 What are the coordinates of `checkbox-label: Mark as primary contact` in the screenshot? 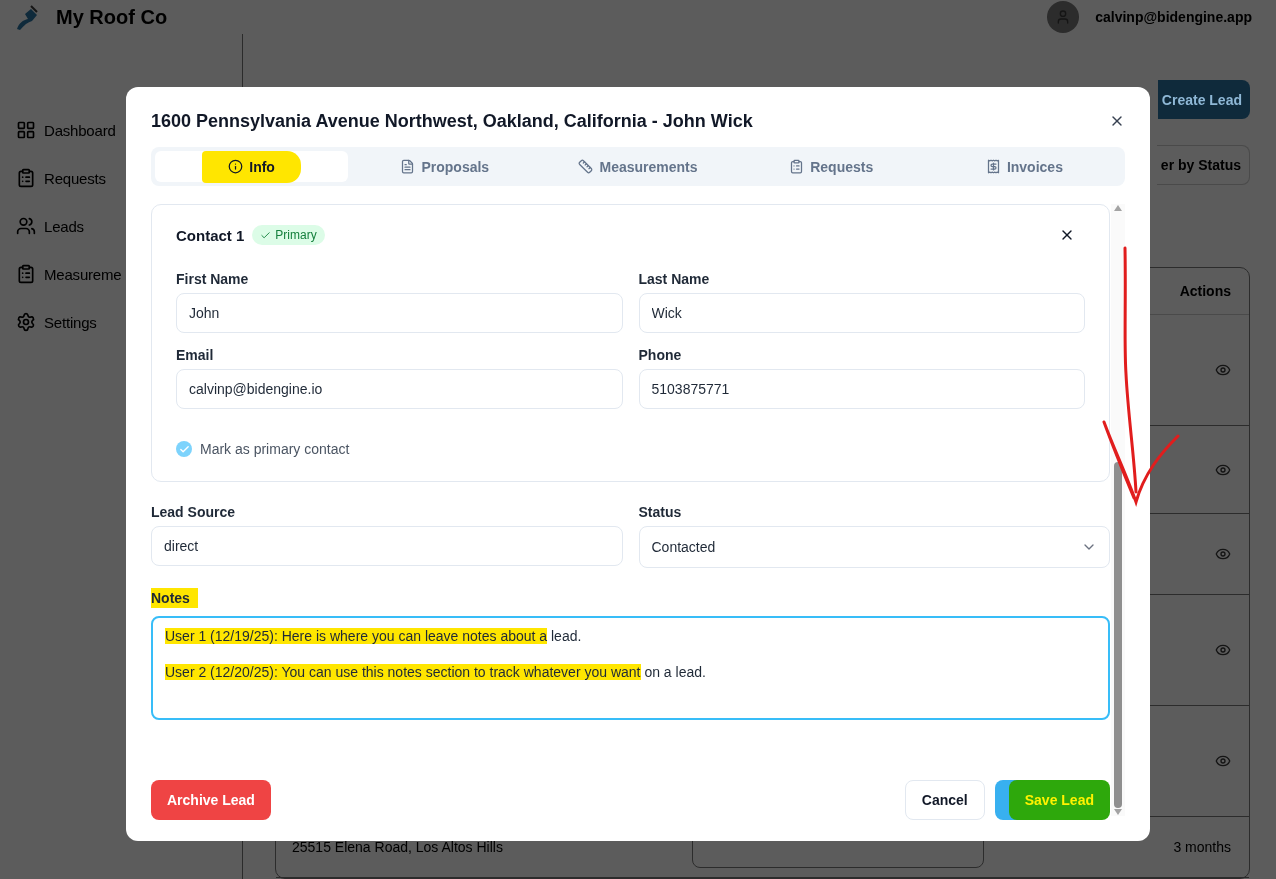 It's located at (275, 449).